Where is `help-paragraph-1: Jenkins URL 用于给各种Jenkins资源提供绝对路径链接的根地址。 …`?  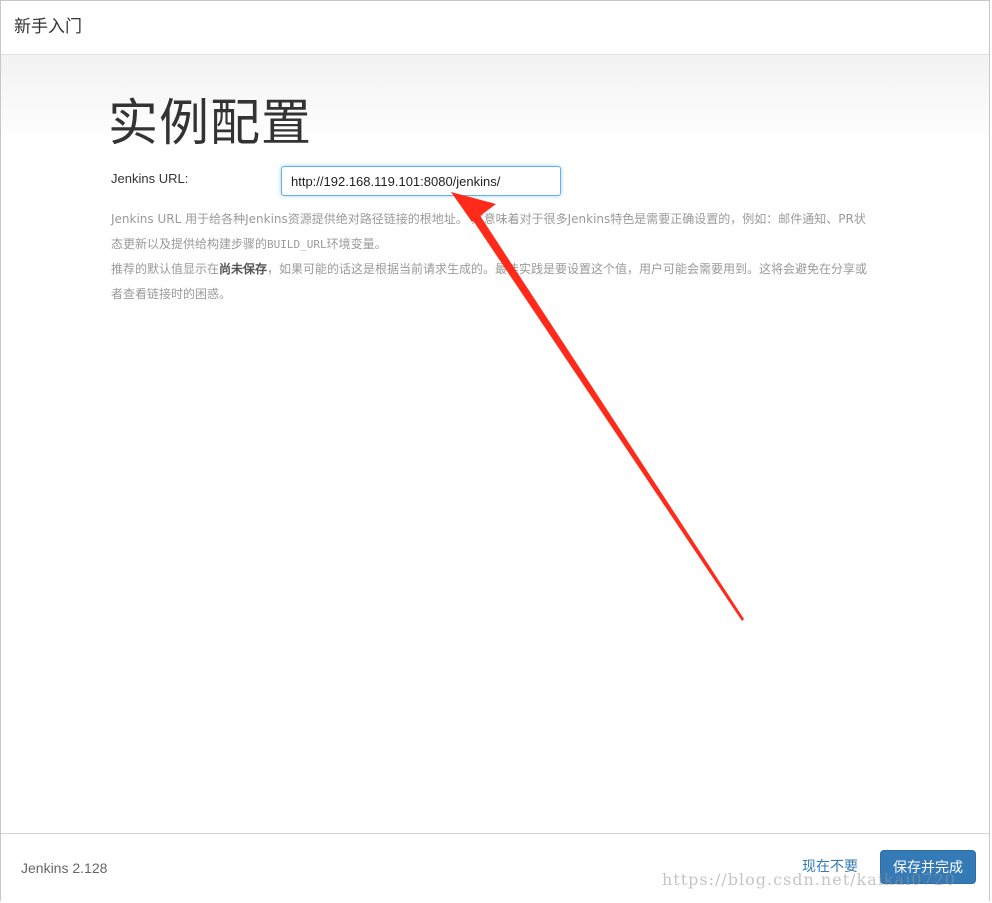
help-paragraph-1: Jenkins URL 用于给各种Jenkins资源提供绝对路径链接的根地址。 … is located at coordinates (493, 232).